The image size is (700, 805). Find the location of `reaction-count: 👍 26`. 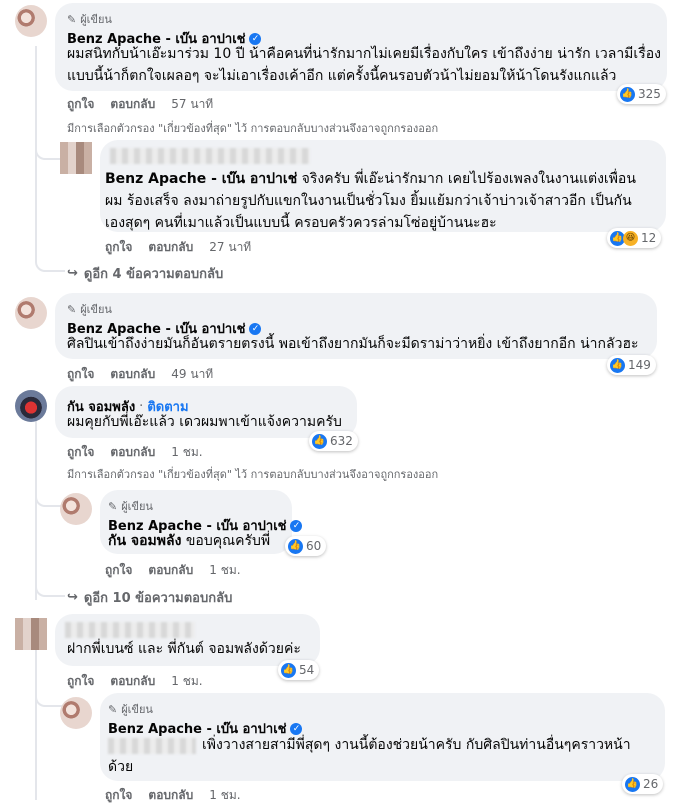

reaction-count: 👍 26 is located at coordinates (643, 784).